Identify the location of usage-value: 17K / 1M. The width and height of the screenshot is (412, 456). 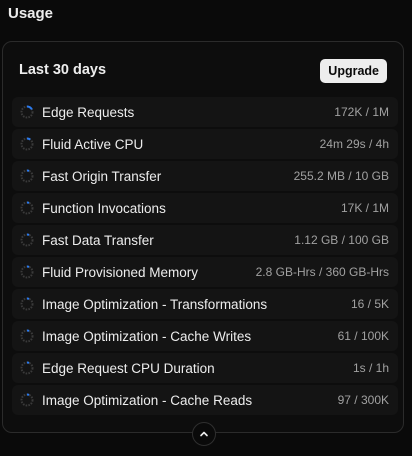
(364, 208).